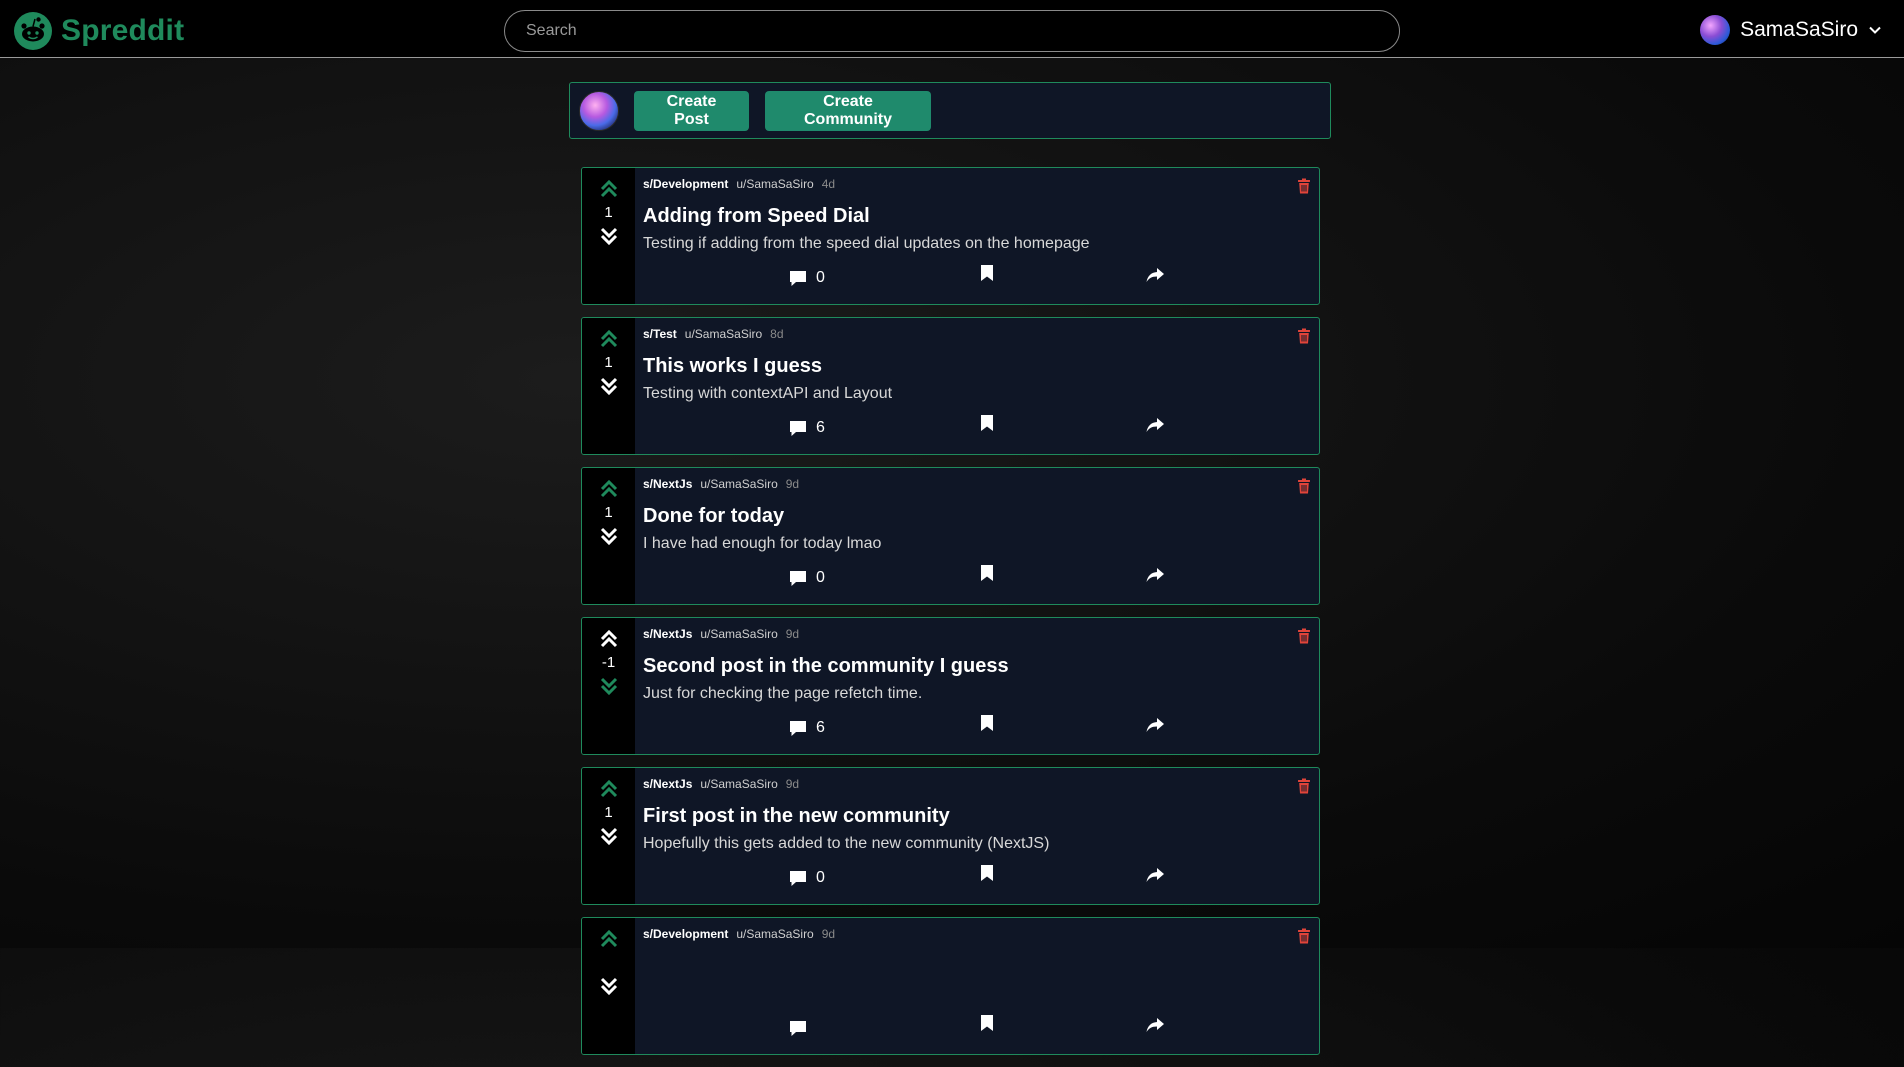 The width and height of the screenshot is (1904, 1067). What do you see at coordinates (981, 366) in the screenshot?
I see `post-title: This works I guess` at bounding box center [981, 366].